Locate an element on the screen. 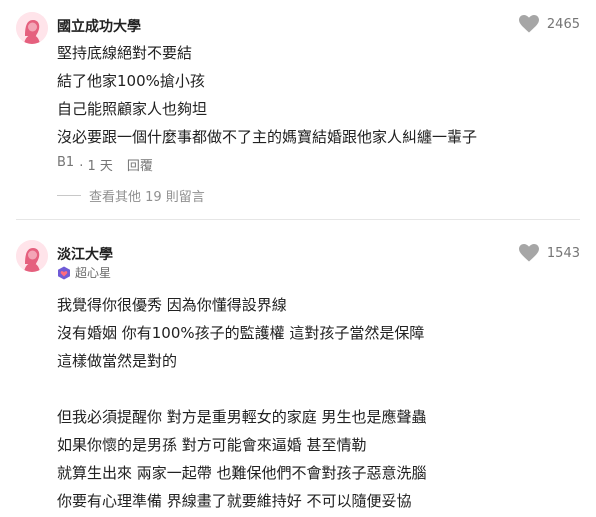 The width and height of the screenshot is (596, 517). comment-text-line: 沒必要跟一個什麼事都做不了主的媽寶結婚跟他家人糾纏一輩子 is located at coordinates (267, 137).